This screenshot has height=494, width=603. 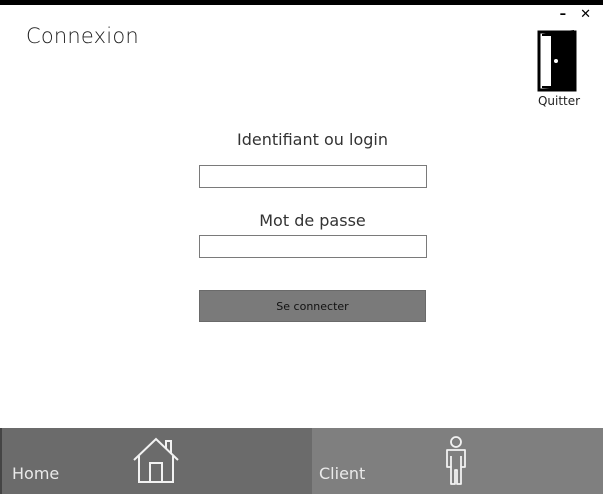 I want to click on password-label: Mot de passe, so click(x=312, y=220).